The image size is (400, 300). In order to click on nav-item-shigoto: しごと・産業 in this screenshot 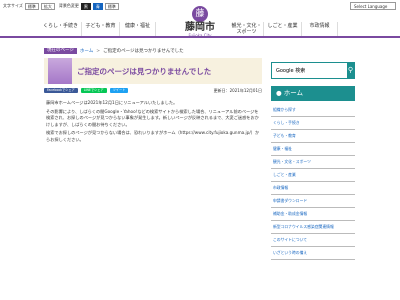, I will do `click(283, 29)`.